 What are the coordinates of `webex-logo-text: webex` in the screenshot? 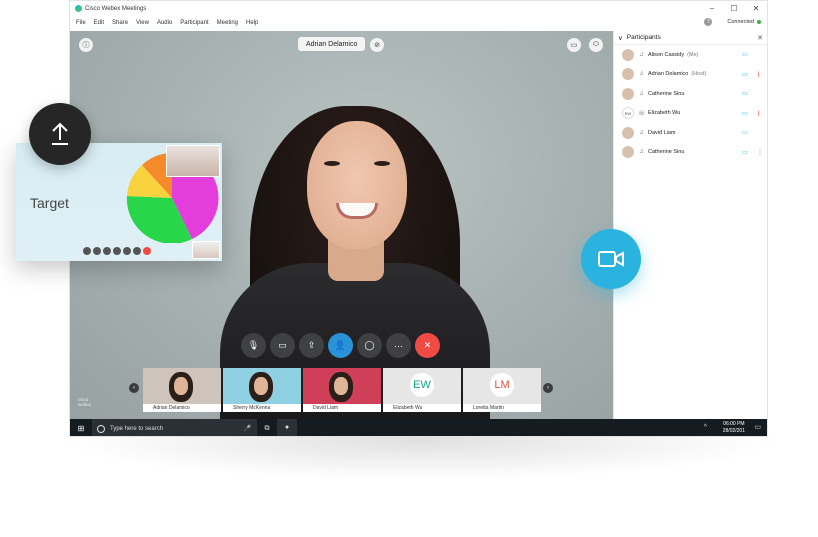 It's located at (85, 404).